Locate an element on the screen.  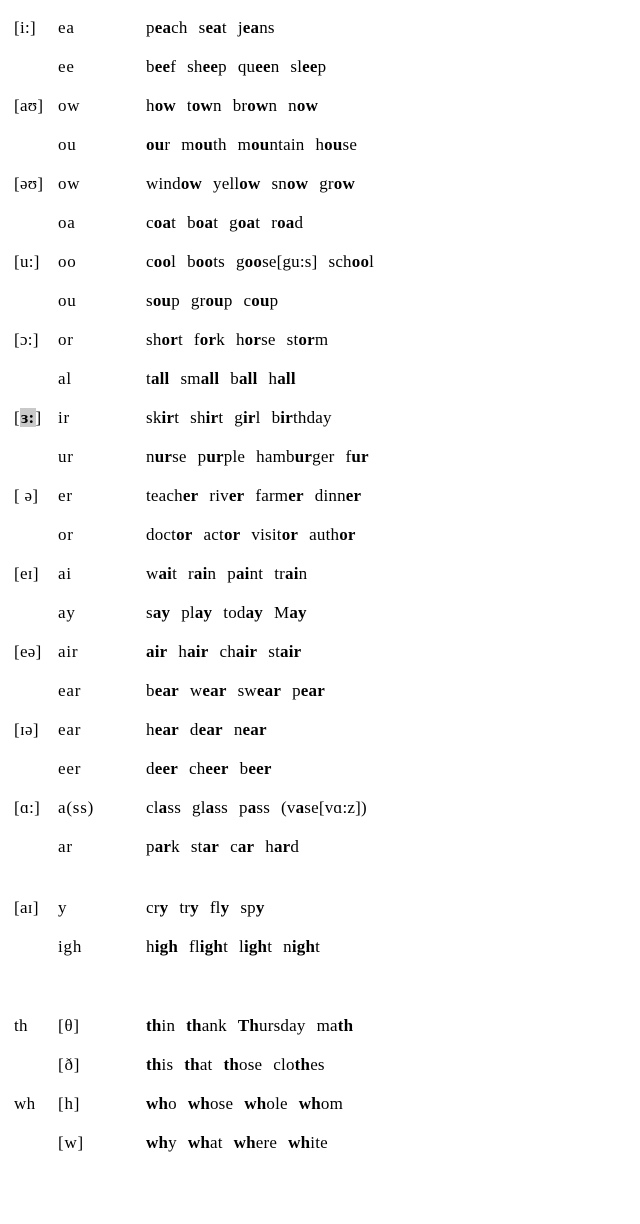
example-word: cheer is located at coordinates (208, 768).